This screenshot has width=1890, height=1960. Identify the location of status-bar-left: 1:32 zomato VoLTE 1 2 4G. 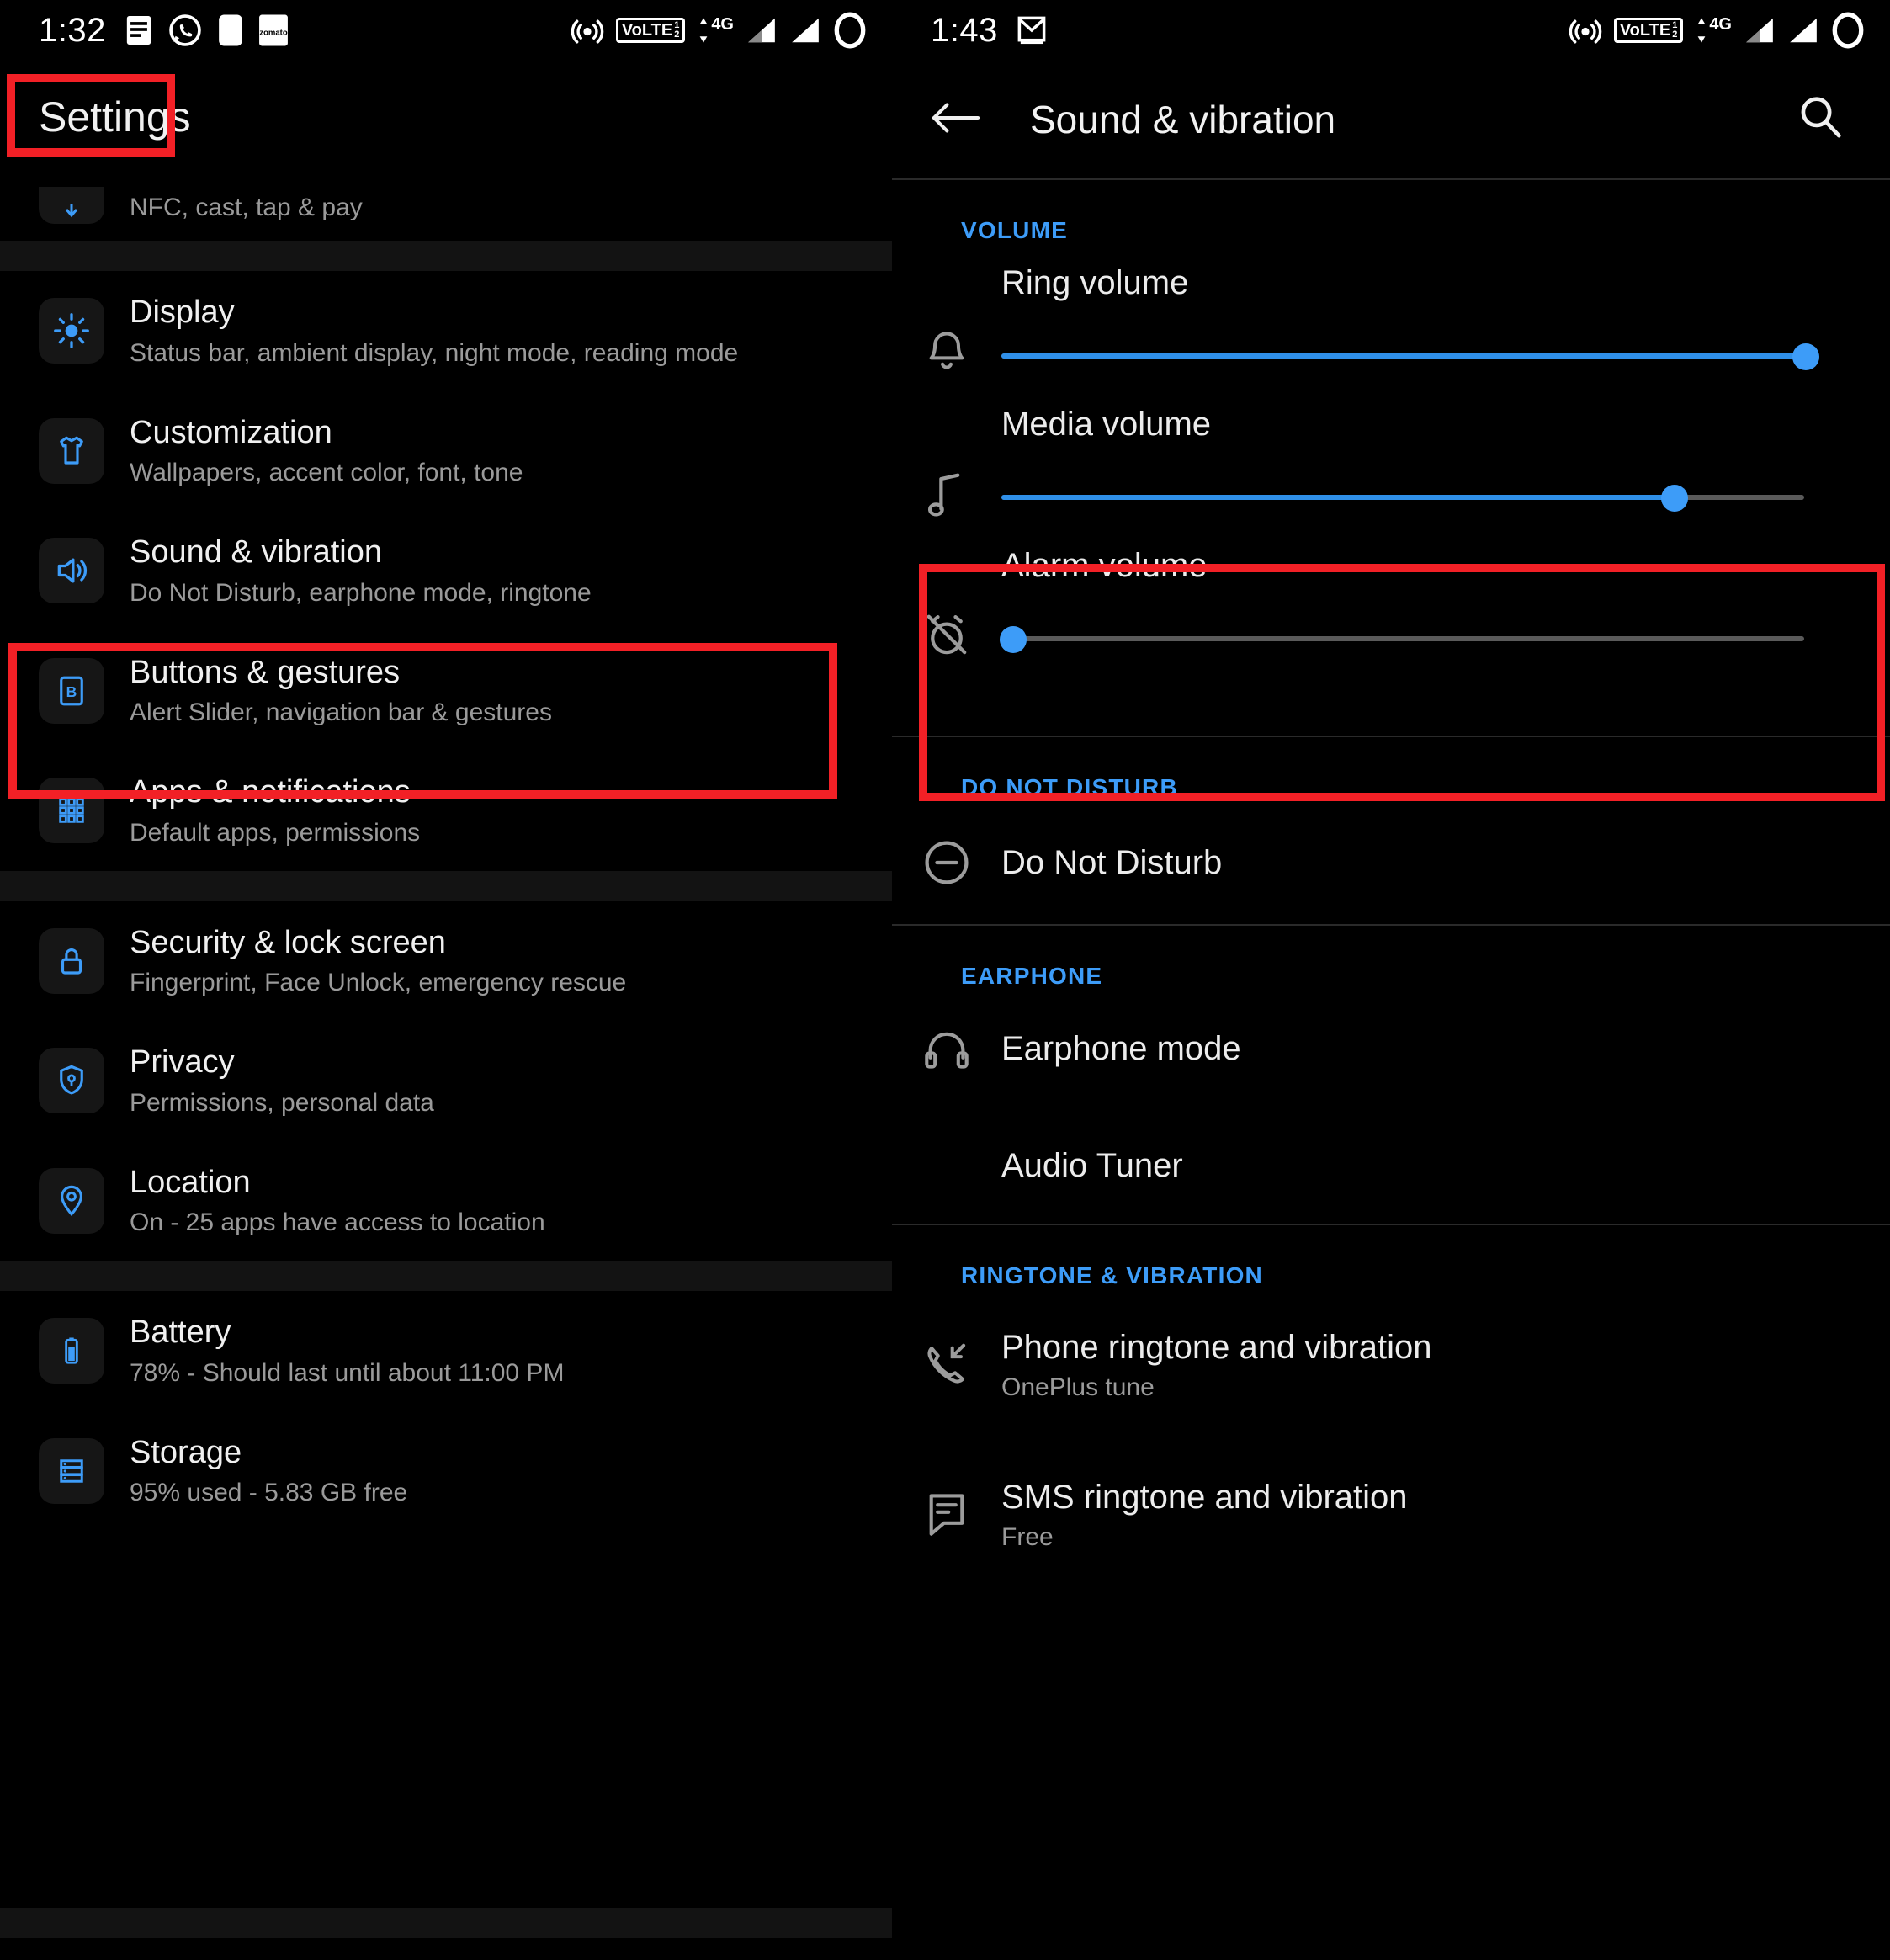
(446, 30).